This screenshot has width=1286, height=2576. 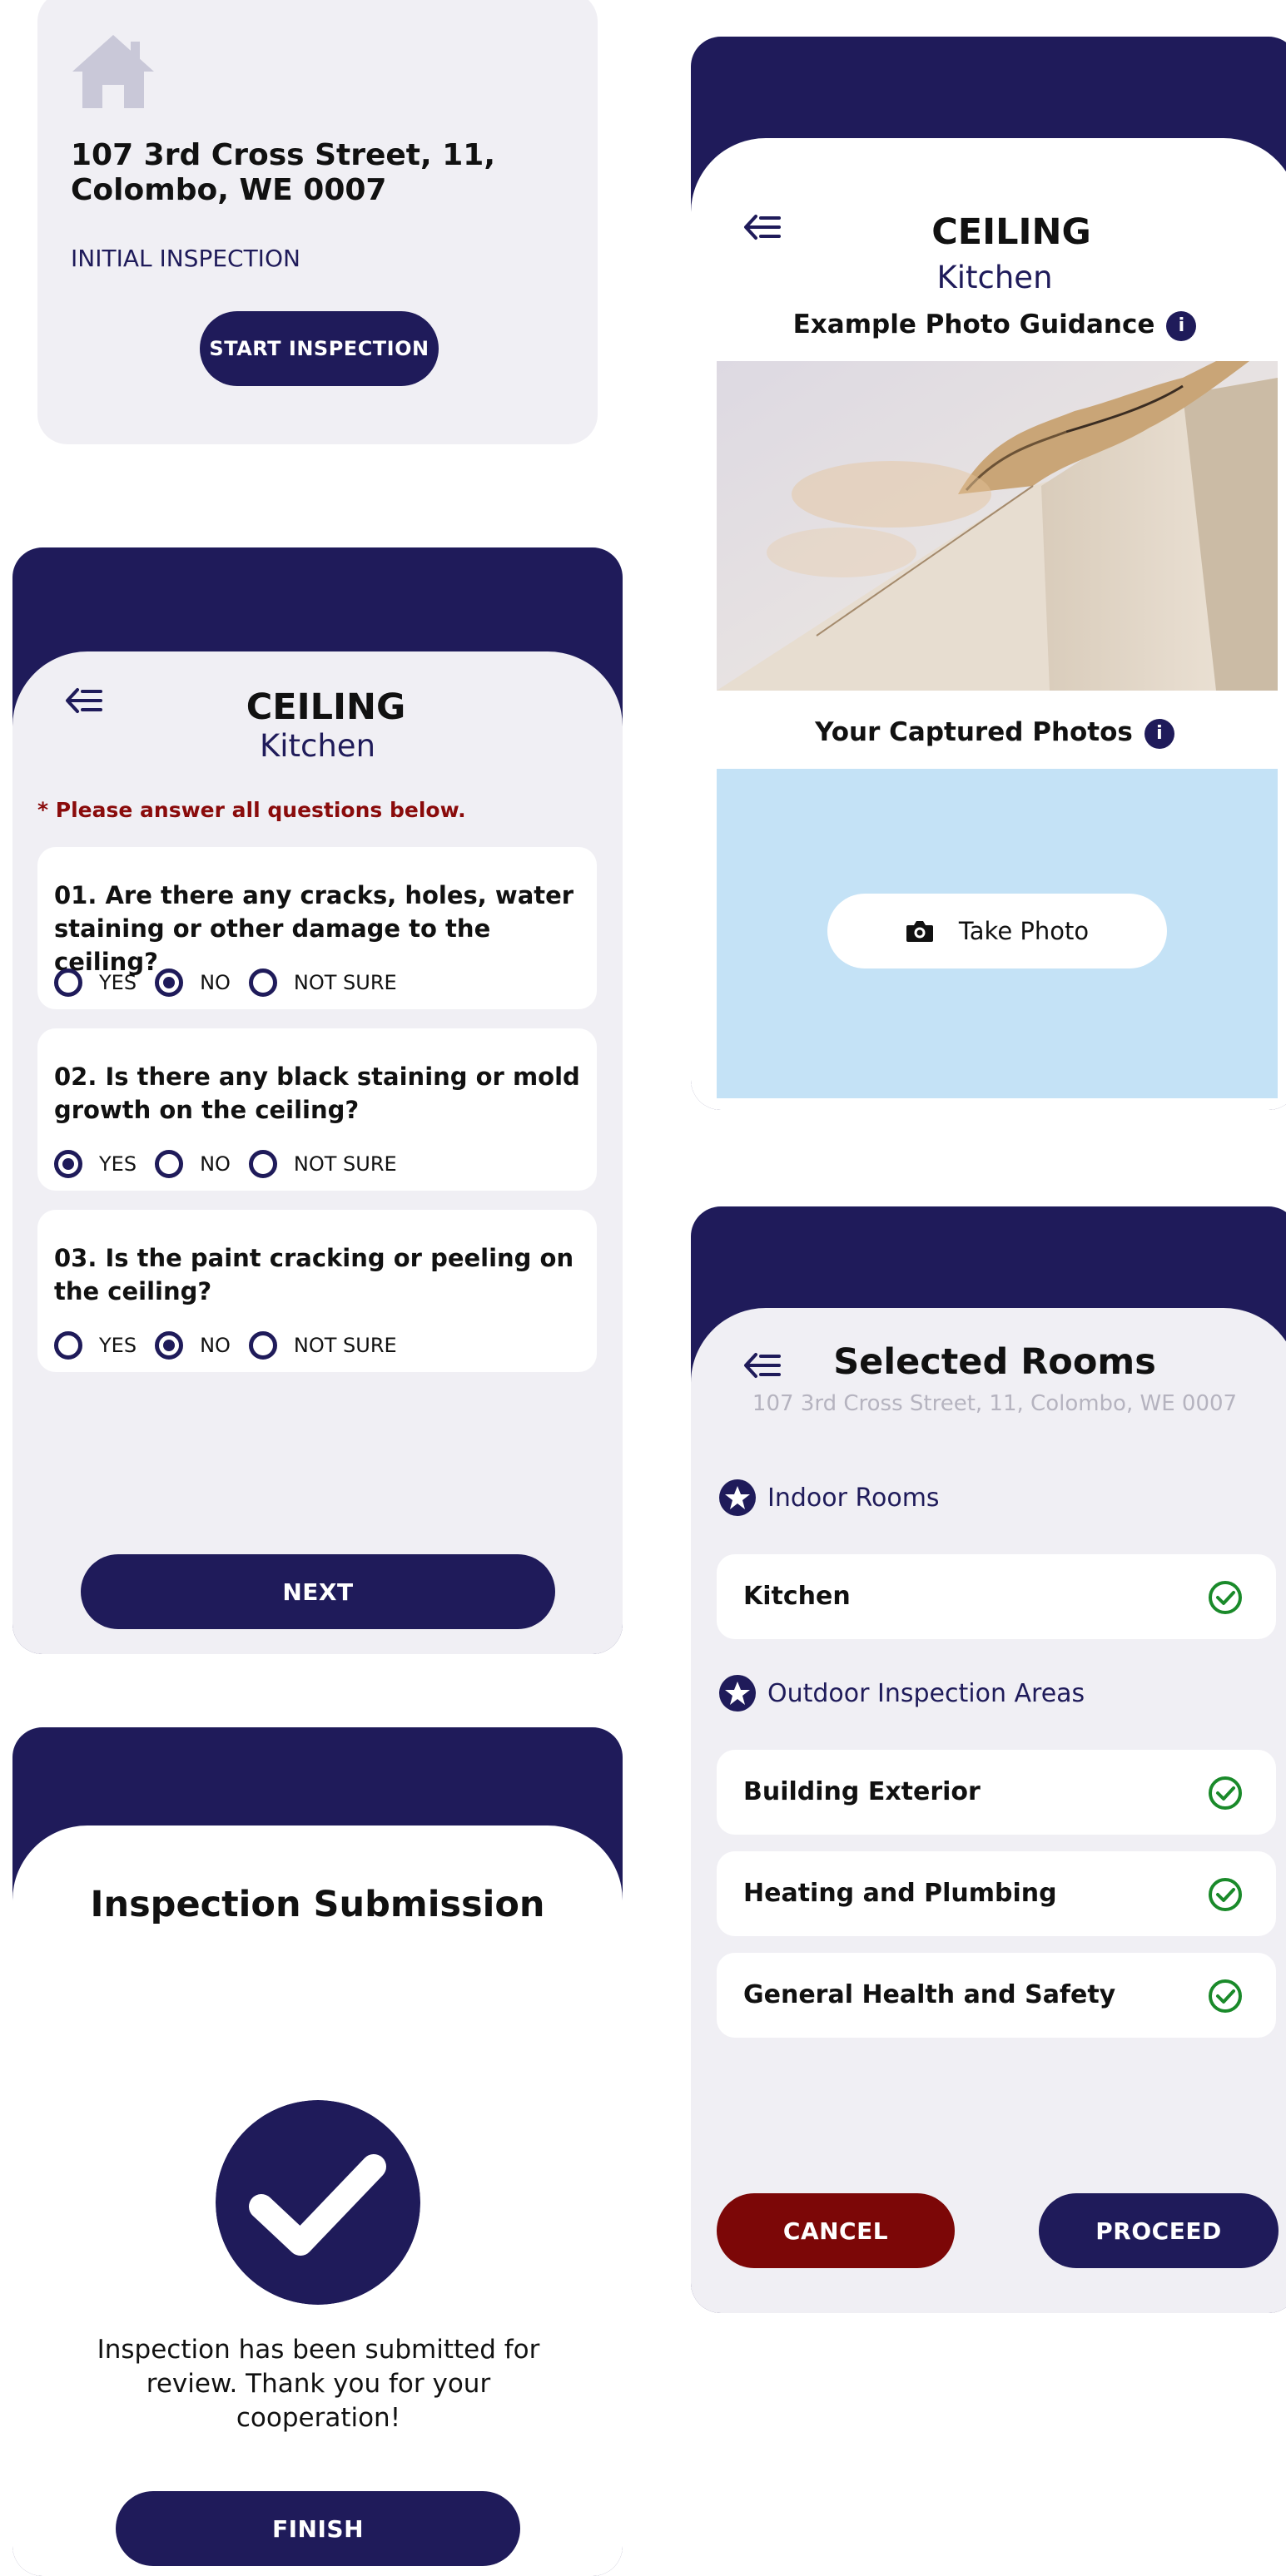 What do you see at coordinates (902, 1694) in the screenshot?
I see `outdoor-areas-heading: Outdoor Inspection Areas` at bounding box center [902, 1694].